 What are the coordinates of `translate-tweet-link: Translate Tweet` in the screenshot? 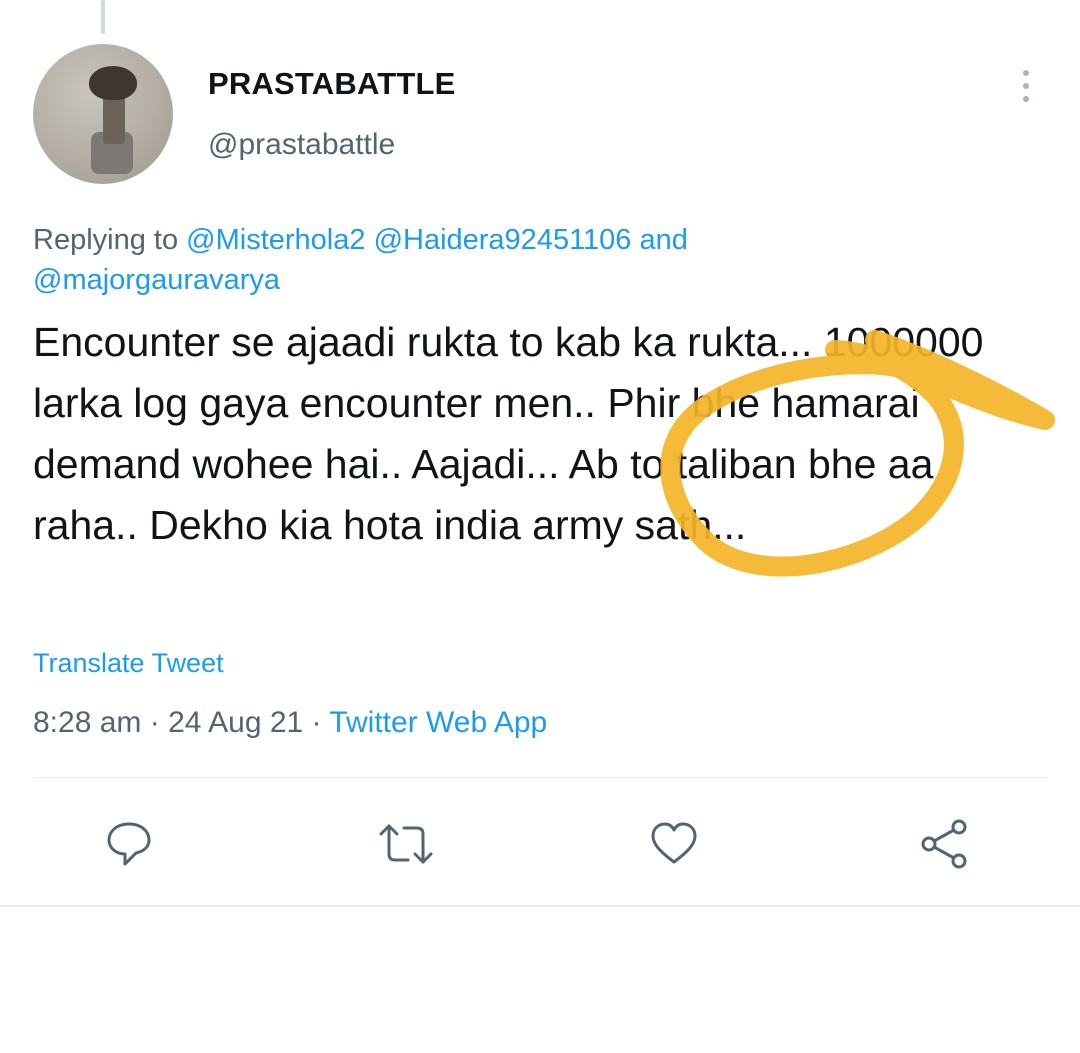 It's located at (128, 663).